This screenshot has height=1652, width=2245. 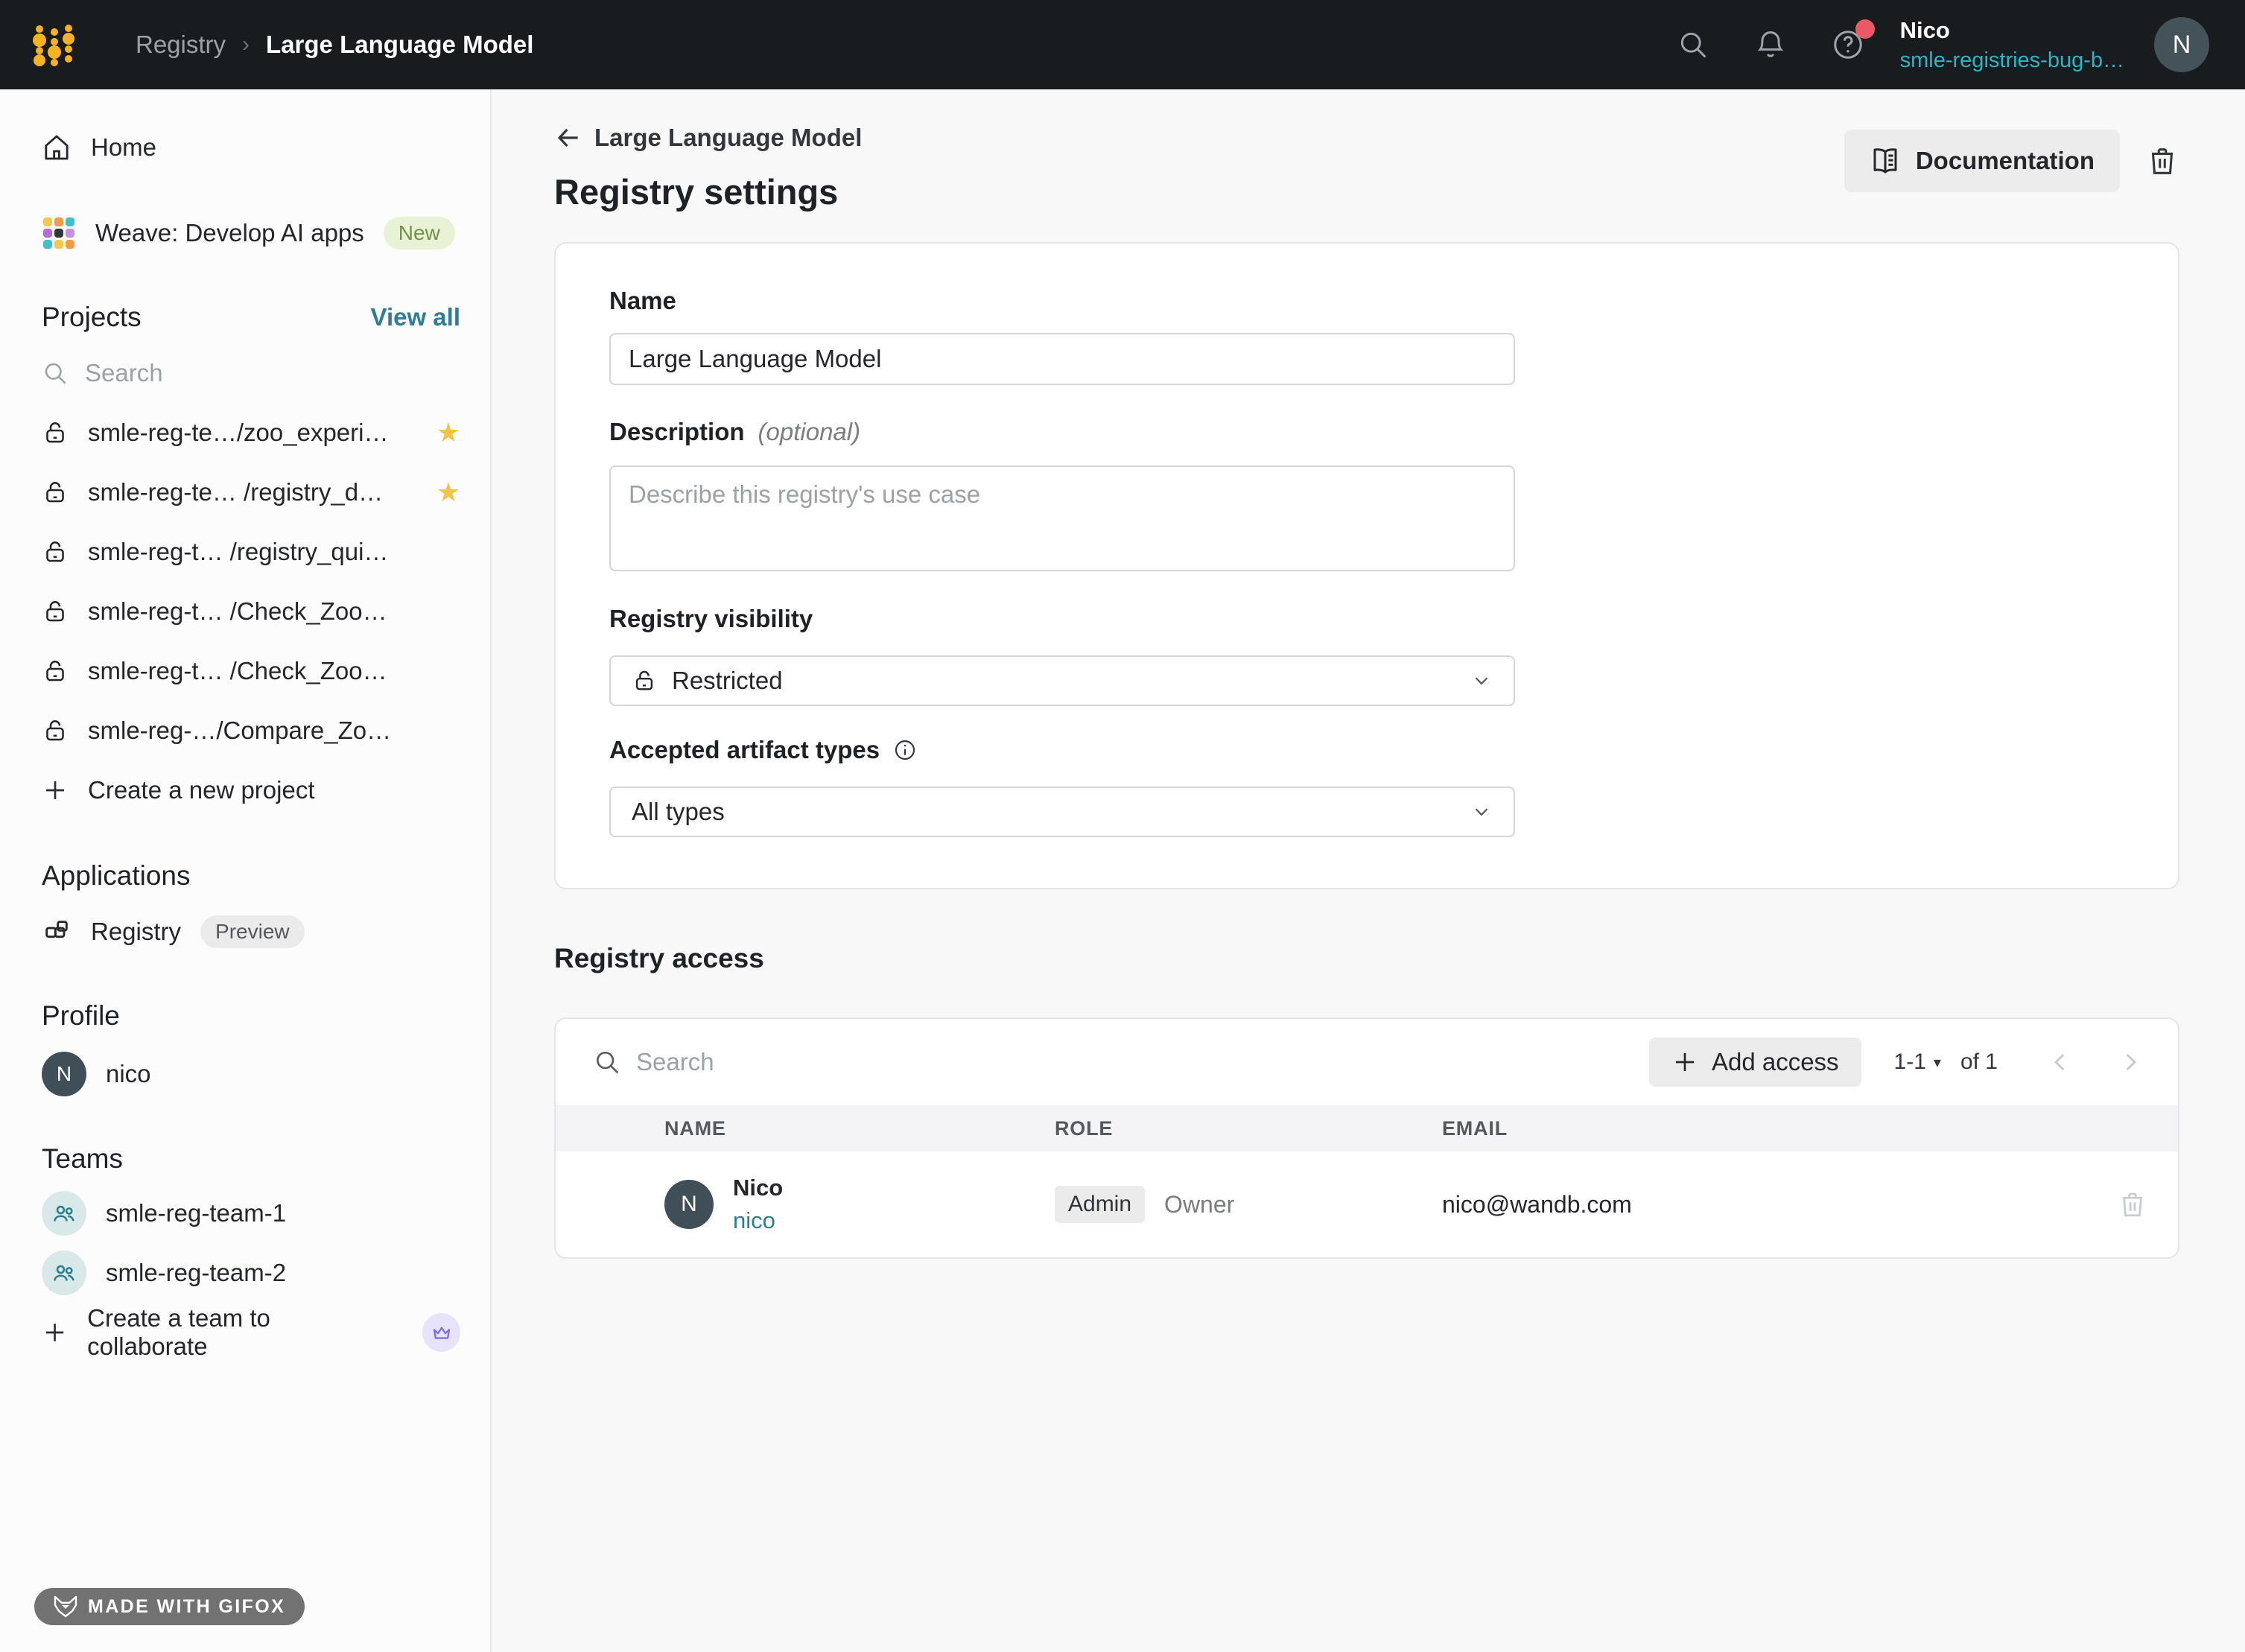 What do you see at coordinates (809, 431) in the screenshot?
I see `description-optional-text: (optional)` at bounding box center [809, 431].